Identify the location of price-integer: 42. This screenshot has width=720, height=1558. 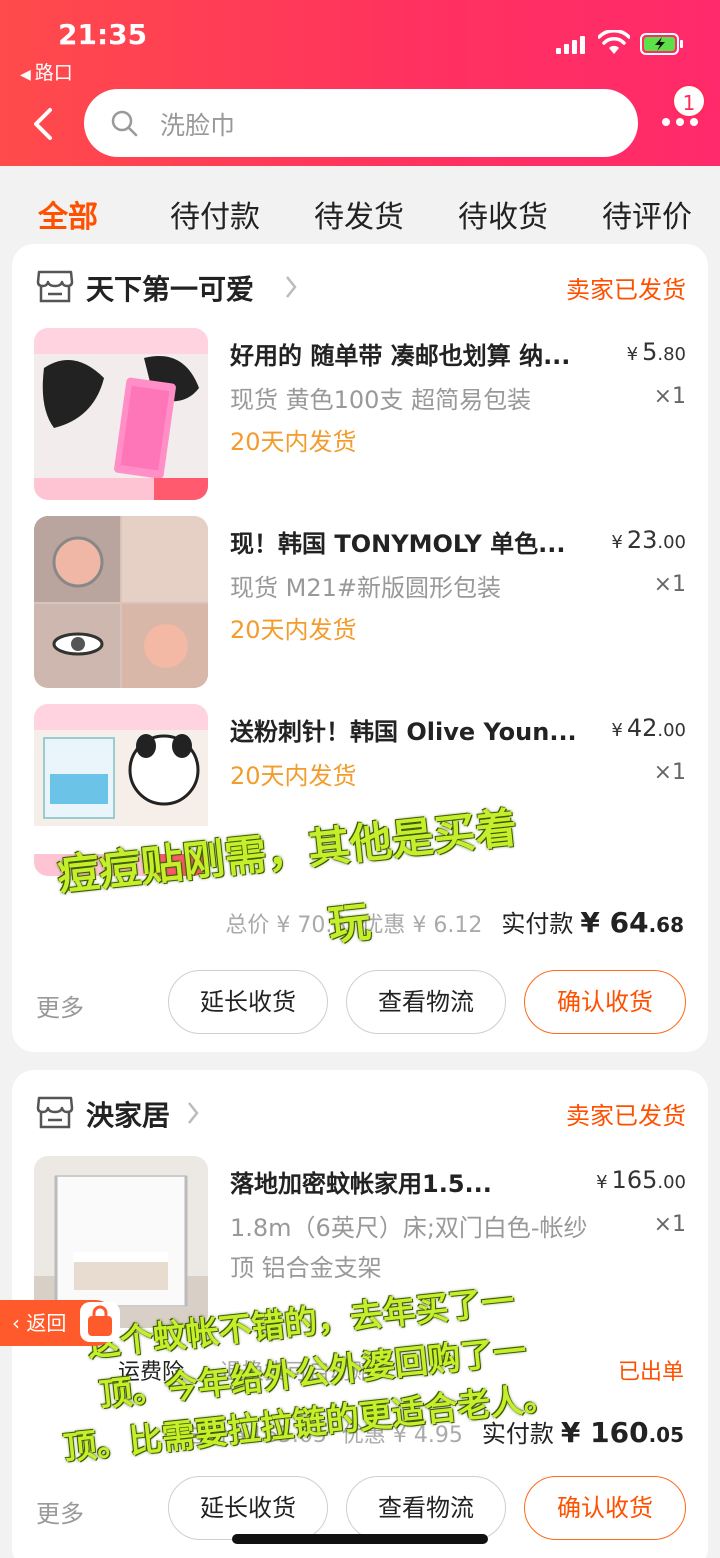
(642, 728).